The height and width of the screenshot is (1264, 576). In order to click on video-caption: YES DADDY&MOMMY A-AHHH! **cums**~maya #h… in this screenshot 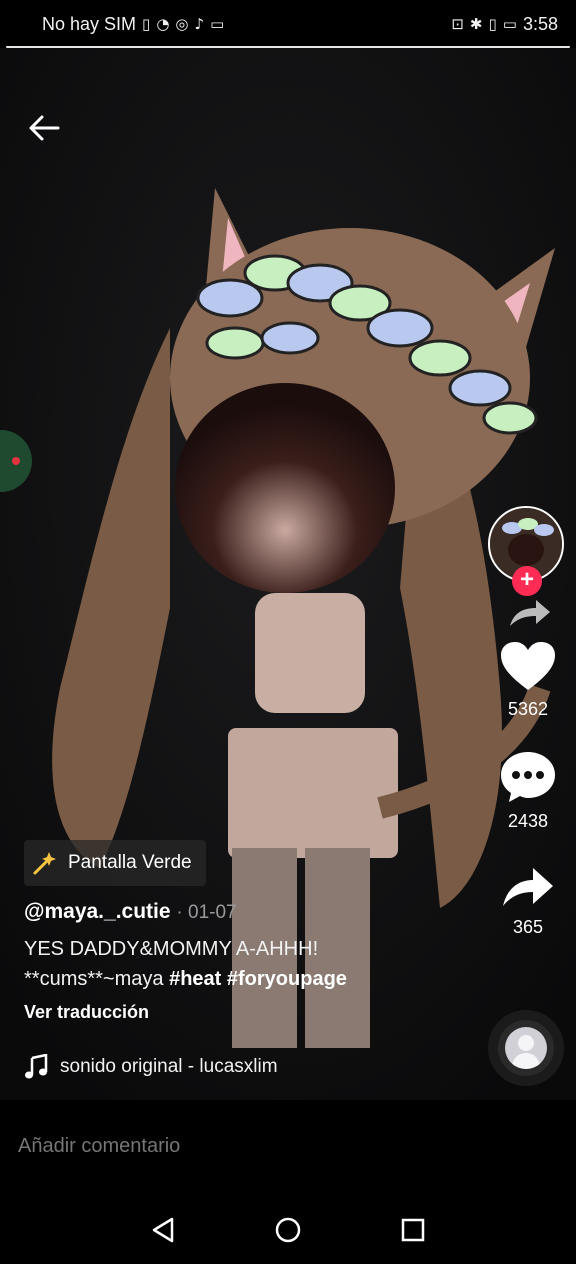, I will do `click(244, 964)`.